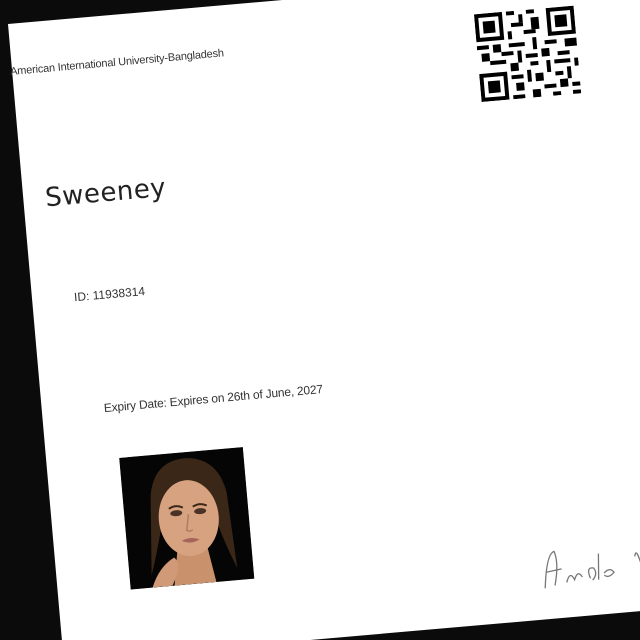 This screenshot has height=640, width=640. What do you see at coordinates (106, 193) in the screenshot?
I see `holder-name: Sweeney` at bounding box center [106, 193].